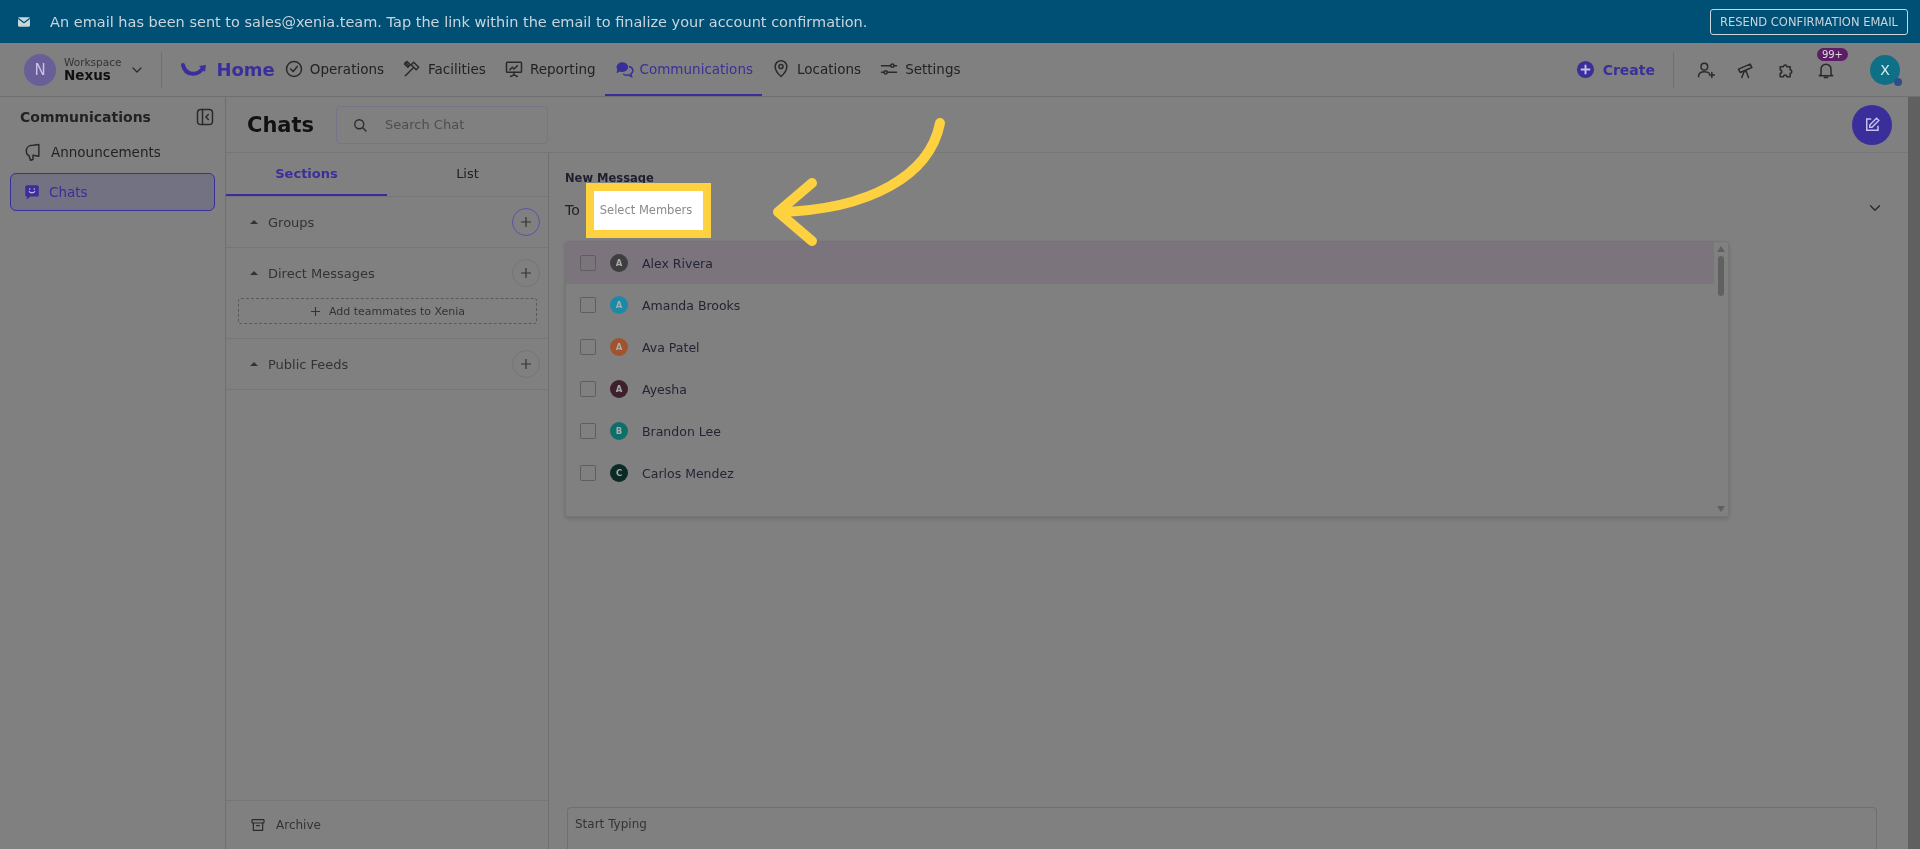 The height and width of the screenshot is (849, 1920). What do you see at coordinates (610, 178) in the screenshot?
I see `new-message-label: New Message` at bounding box center [610, 178].